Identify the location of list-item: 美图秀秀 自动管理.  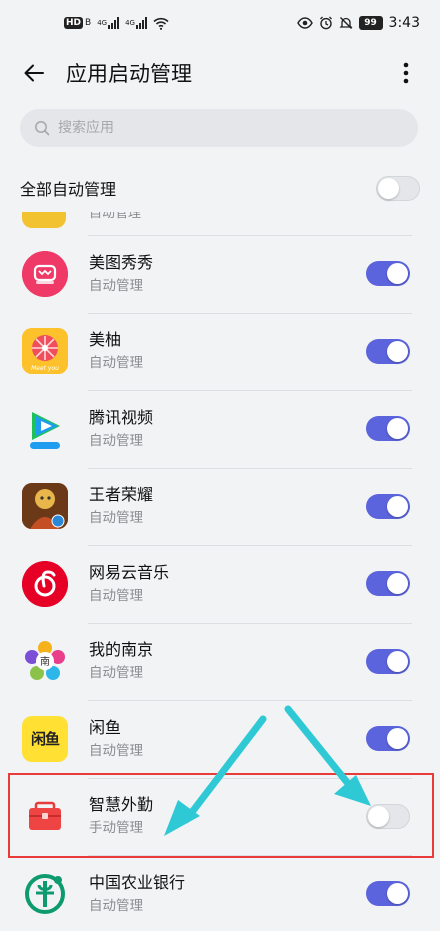
(220, 274).